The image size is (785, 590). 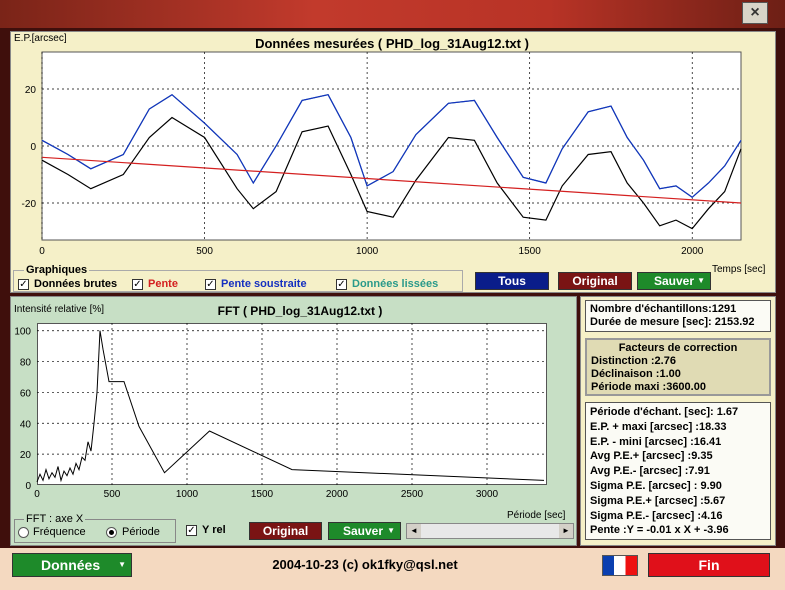 I want to click on main-x-tick-label: 2000, so click(x=692, y=251).